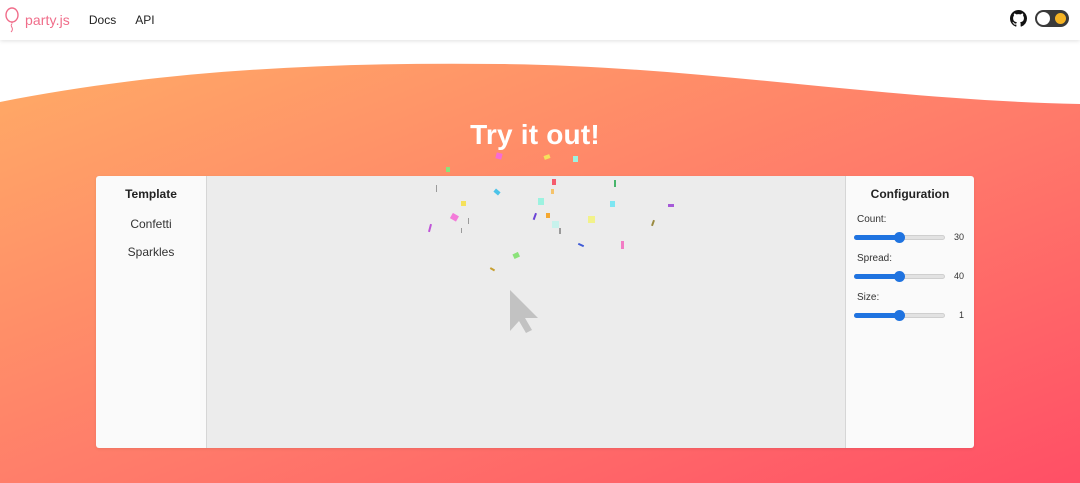 The height and width of the screenshot is (483, 1080). I want to click on template-column: Template Confetti Sparkles, so click(151, 312).